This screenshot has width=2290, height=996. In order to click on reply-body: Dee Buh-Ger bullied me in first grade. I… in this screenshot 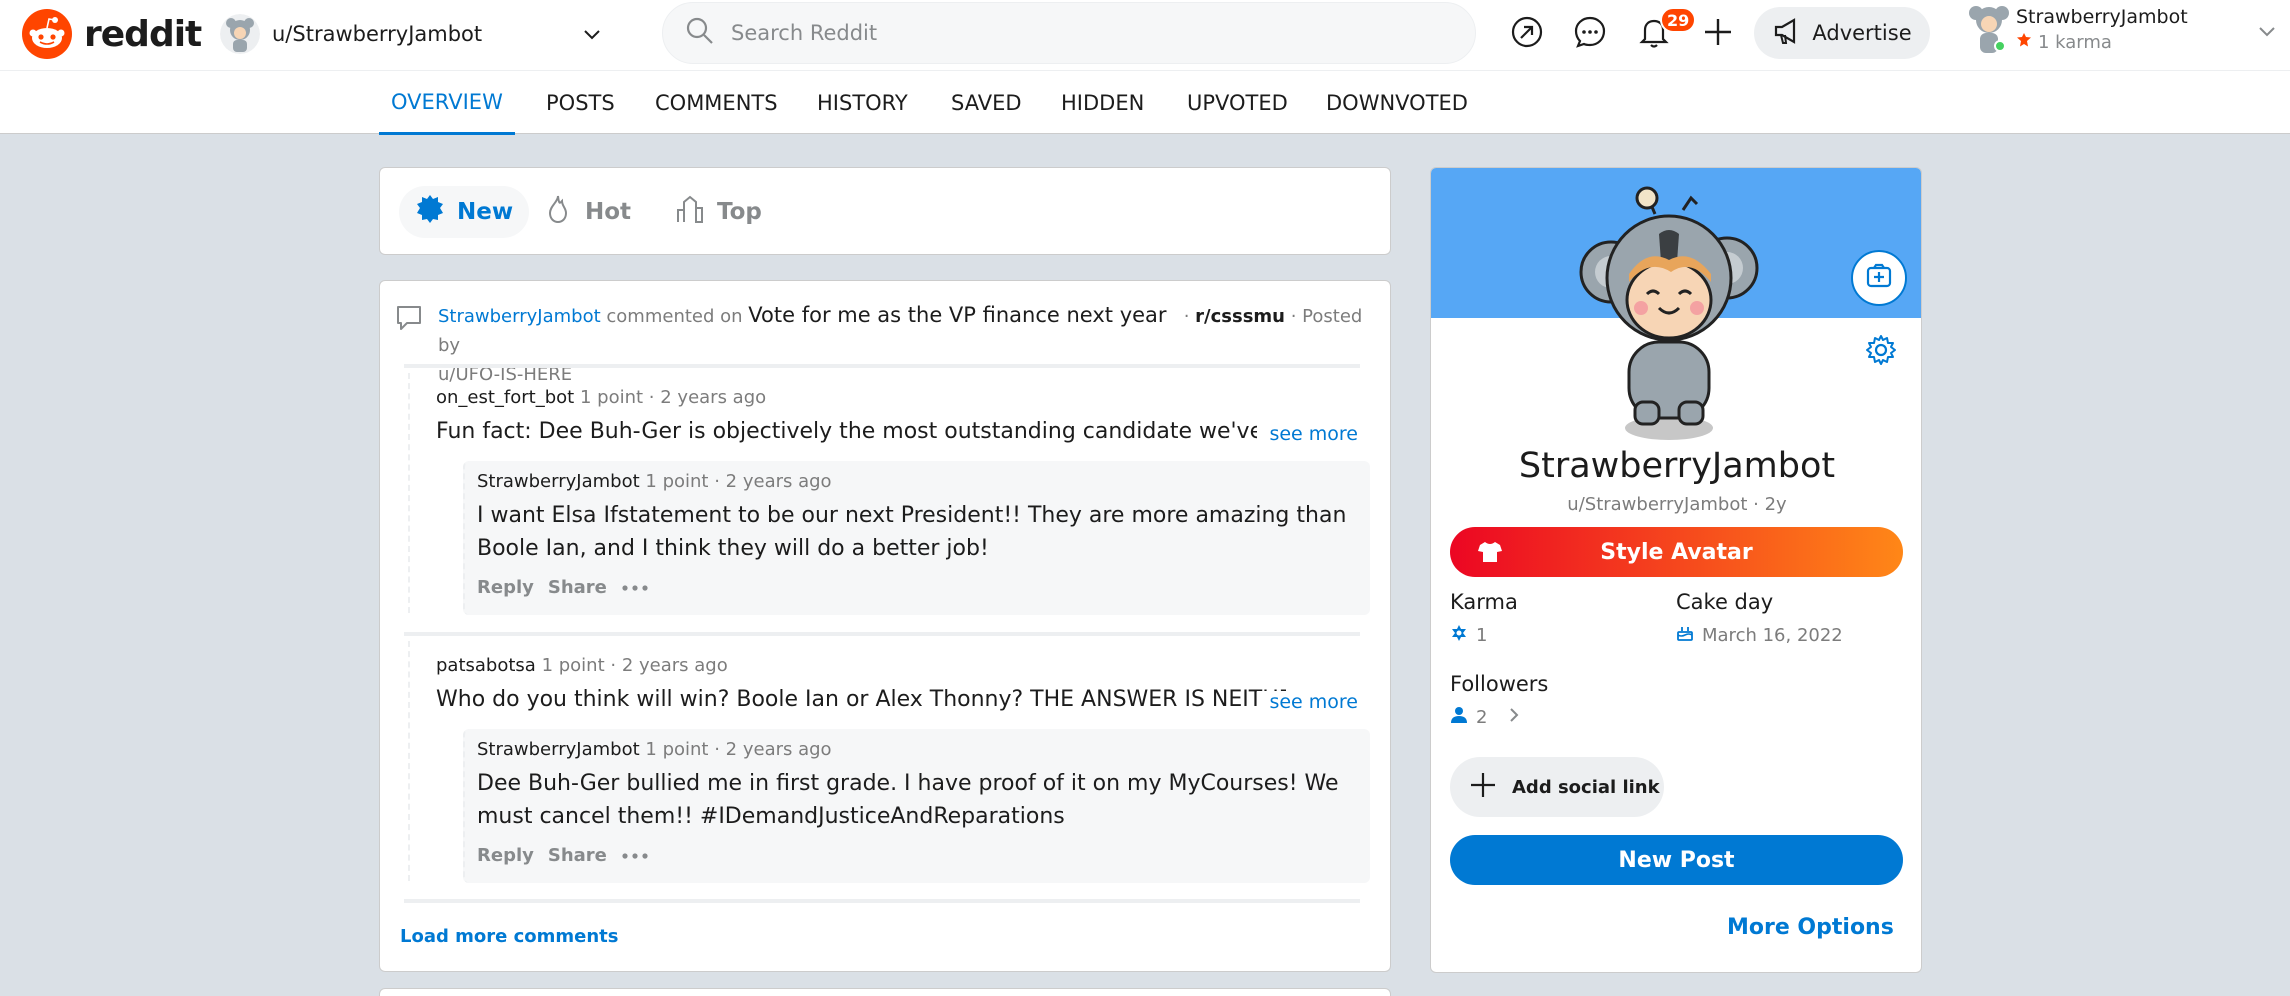, I will do `click(908, 800)`.